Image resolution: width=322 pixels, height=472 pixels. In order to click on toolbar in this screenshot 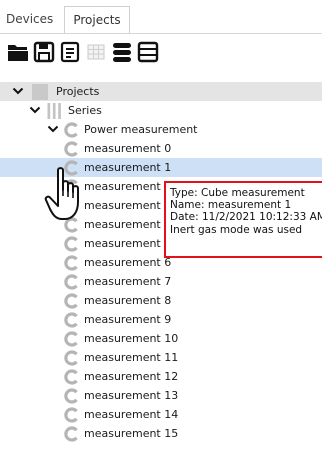, I will do `click(161, 52)`.